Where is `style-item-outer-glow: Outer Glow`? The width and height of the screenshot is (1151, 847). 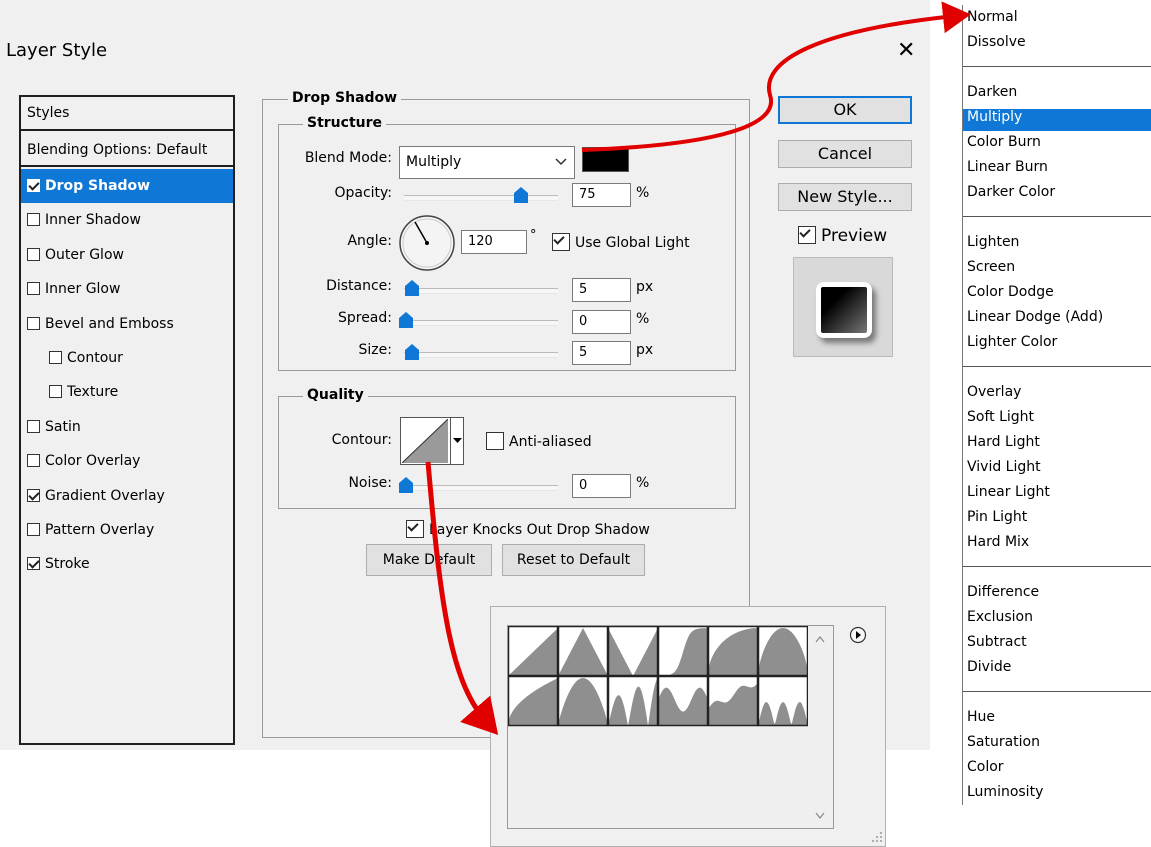 style-item-outer-glow: Outer Glow is located at coordinates (127, 255).